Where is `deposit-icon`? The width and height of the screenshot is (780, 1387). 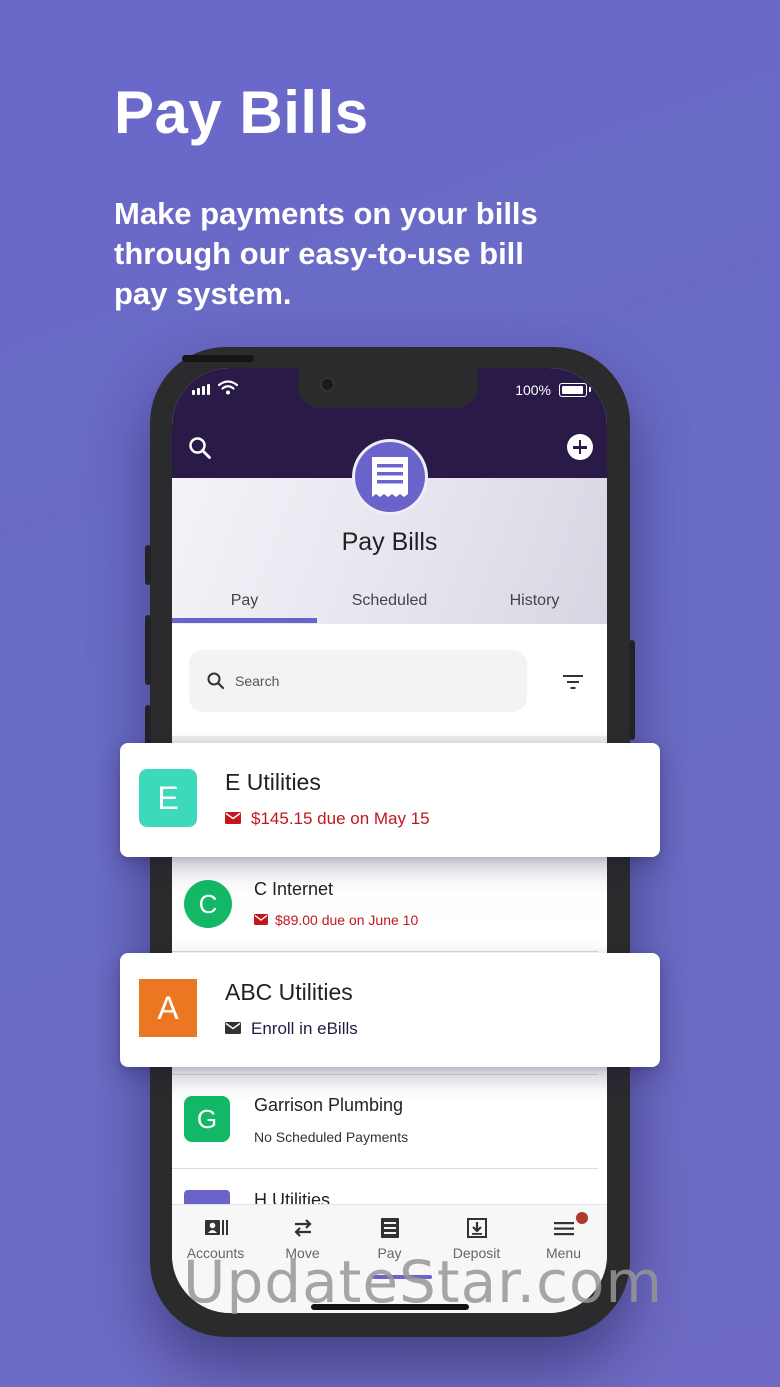 deposit-icon is located at coordinates (477, 1228).